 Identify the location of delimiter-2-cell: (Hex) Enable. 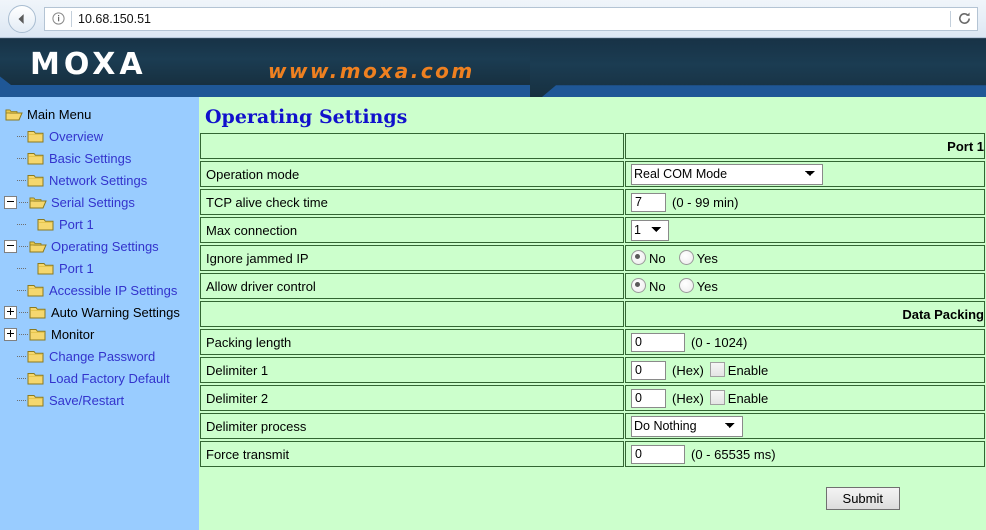
(805, 398).